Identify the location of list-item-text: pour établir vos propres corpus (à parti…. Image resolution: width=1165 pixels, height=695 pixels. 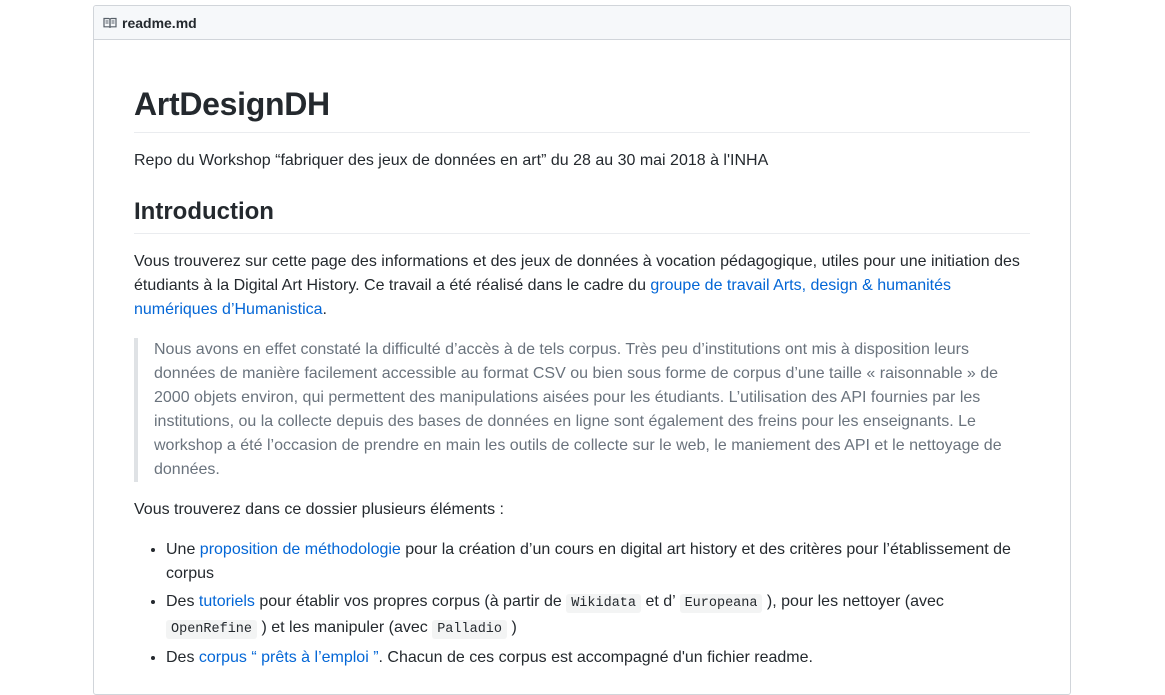
(410, 601).